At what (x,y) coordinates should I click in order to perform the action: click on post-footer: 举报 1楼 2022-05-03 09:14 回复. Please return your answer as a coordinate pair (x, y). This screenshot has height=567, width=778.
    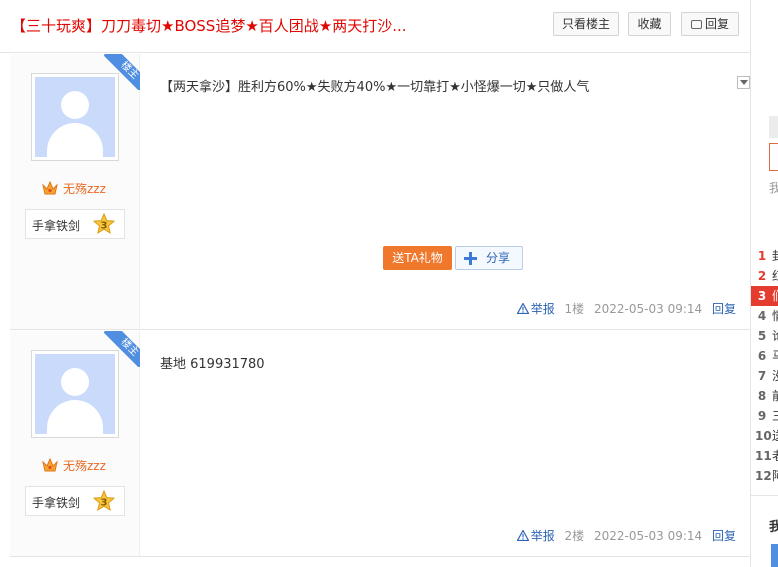
    Looking at the image, I should click on (623, 308).